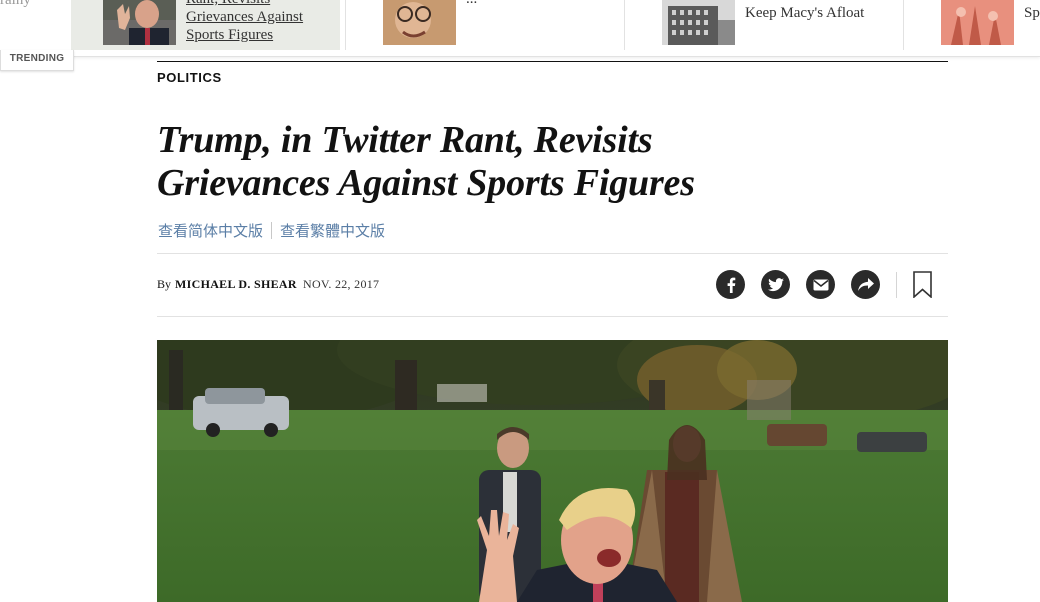 This screenshot has height=602, width=1040. What do you see at coordinates (15, 4) in the screenshot?
I see `trending-edge-text: rainy` at bounding box center [15, 4].